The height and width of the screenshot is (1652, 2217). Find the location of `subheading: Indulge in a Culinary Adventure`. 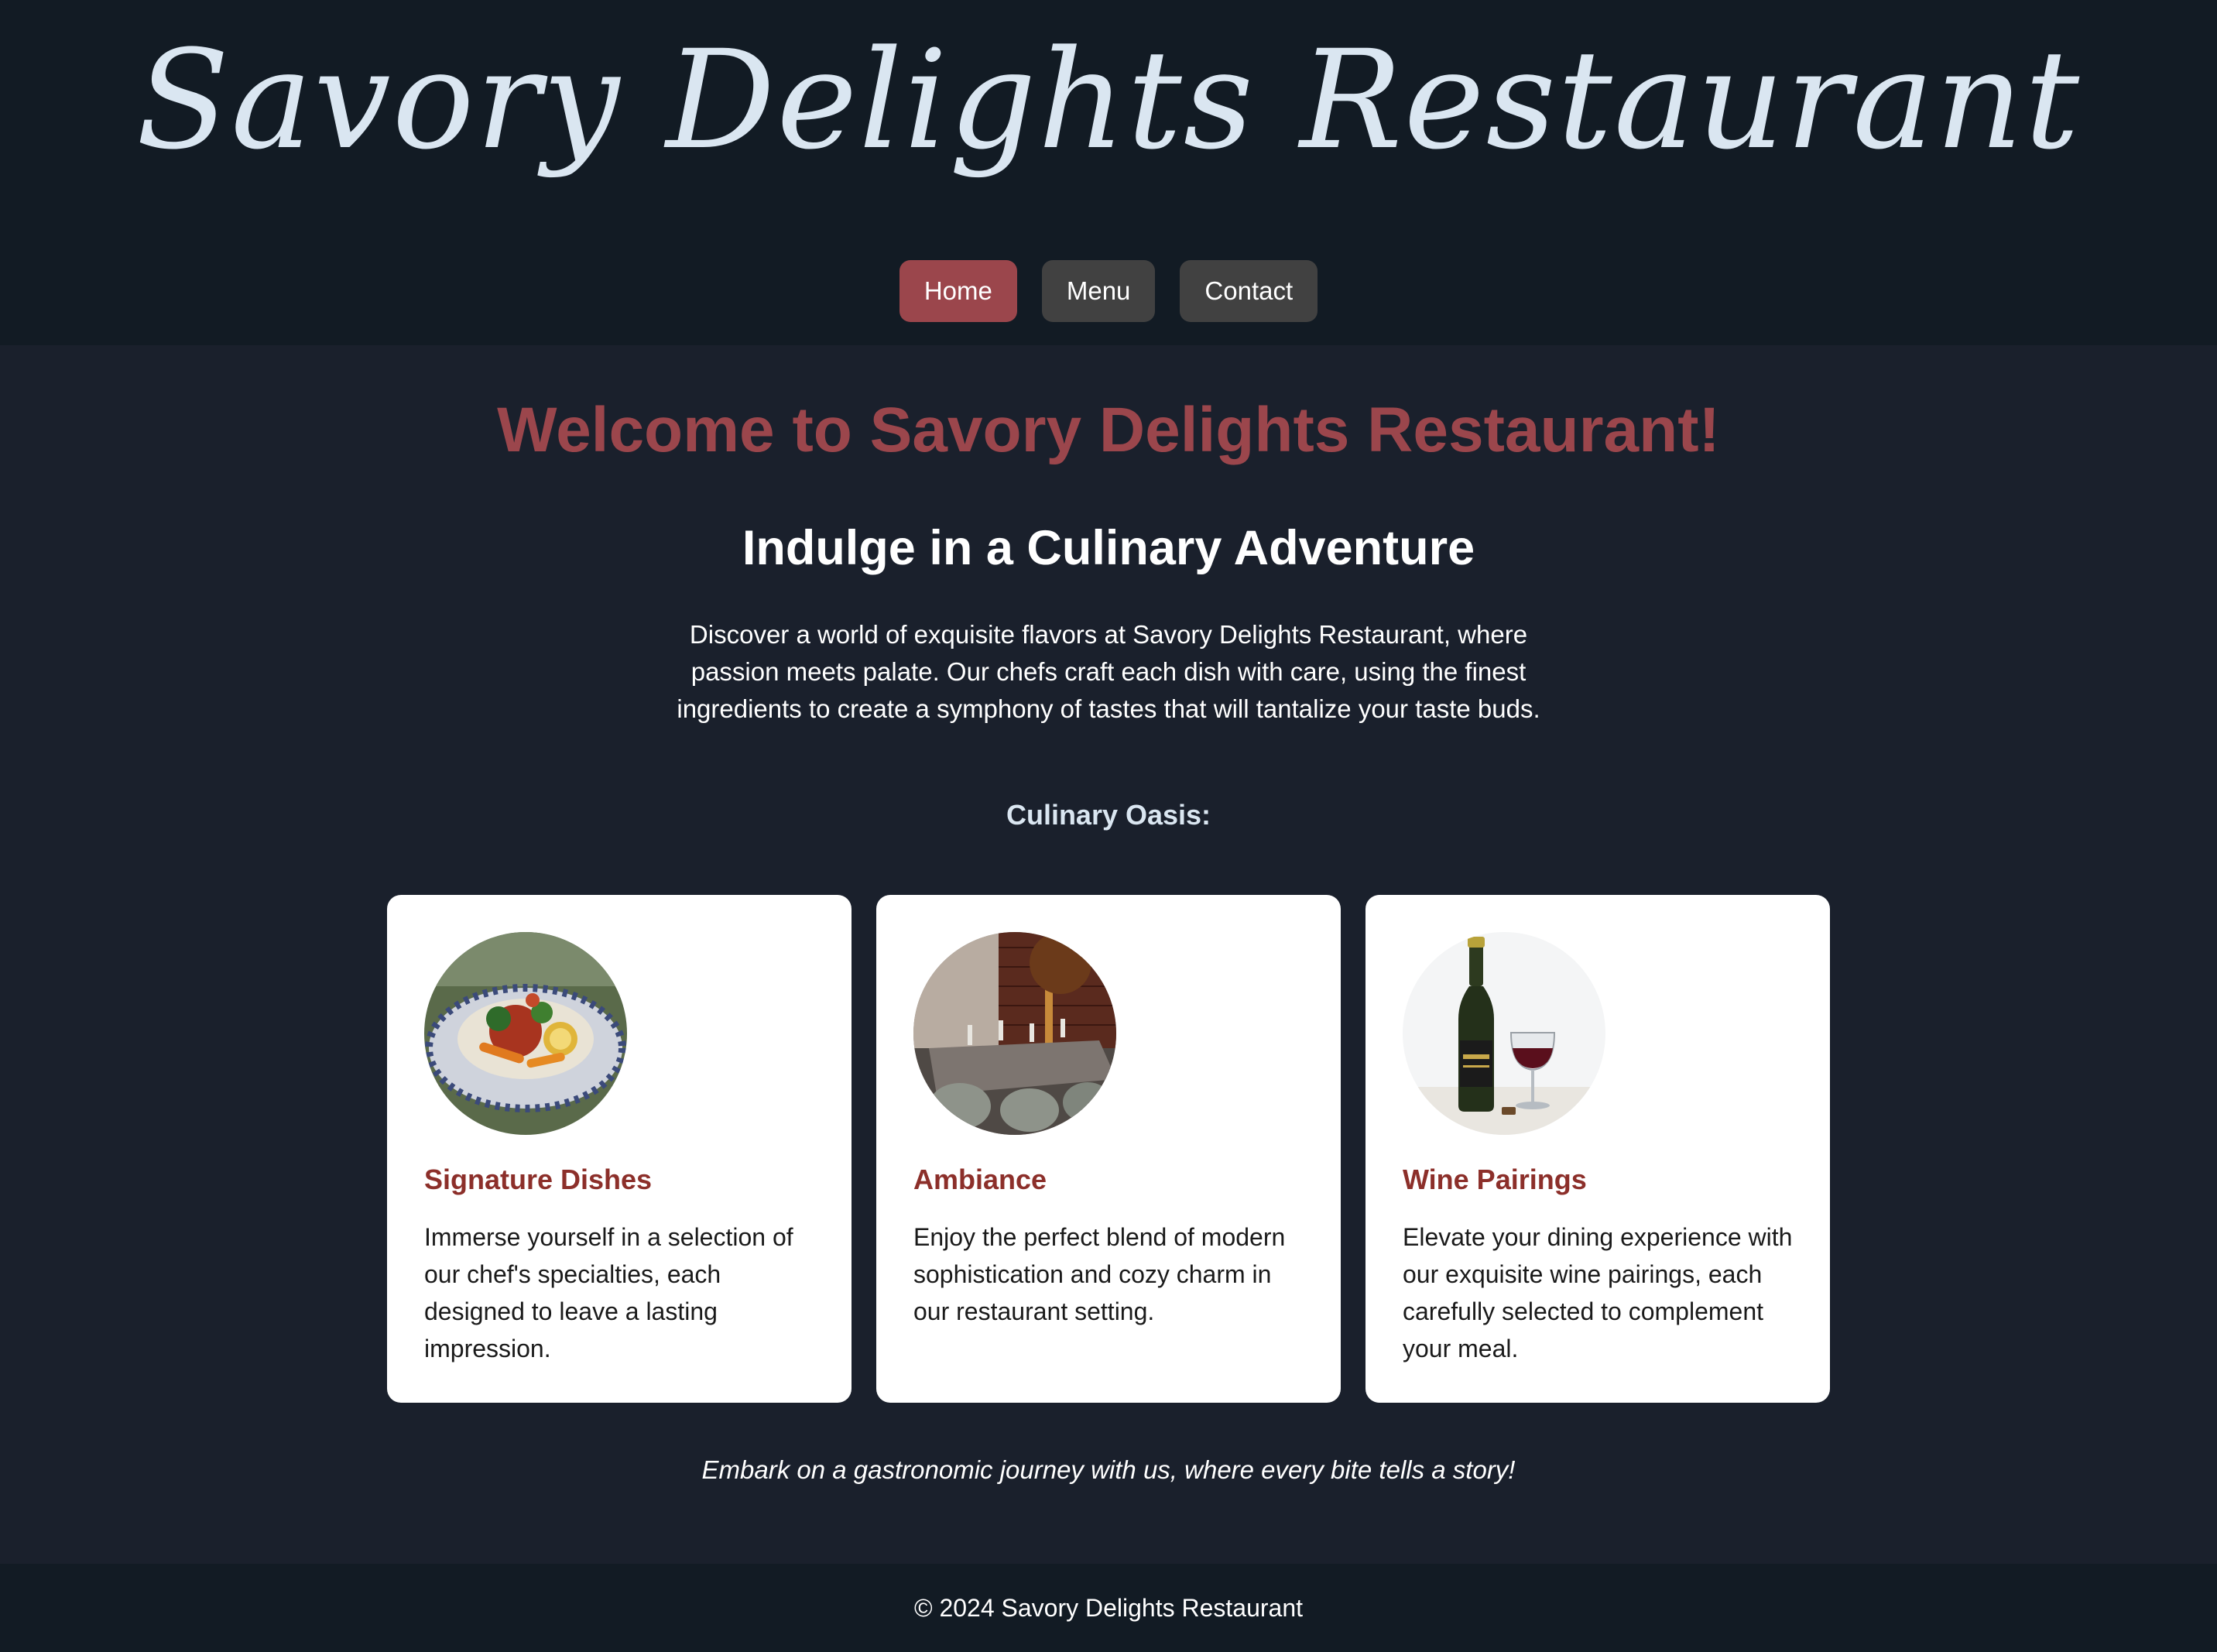

subheading: Indulge in a Culinary Adventure is located at coordinates (1108, 548).